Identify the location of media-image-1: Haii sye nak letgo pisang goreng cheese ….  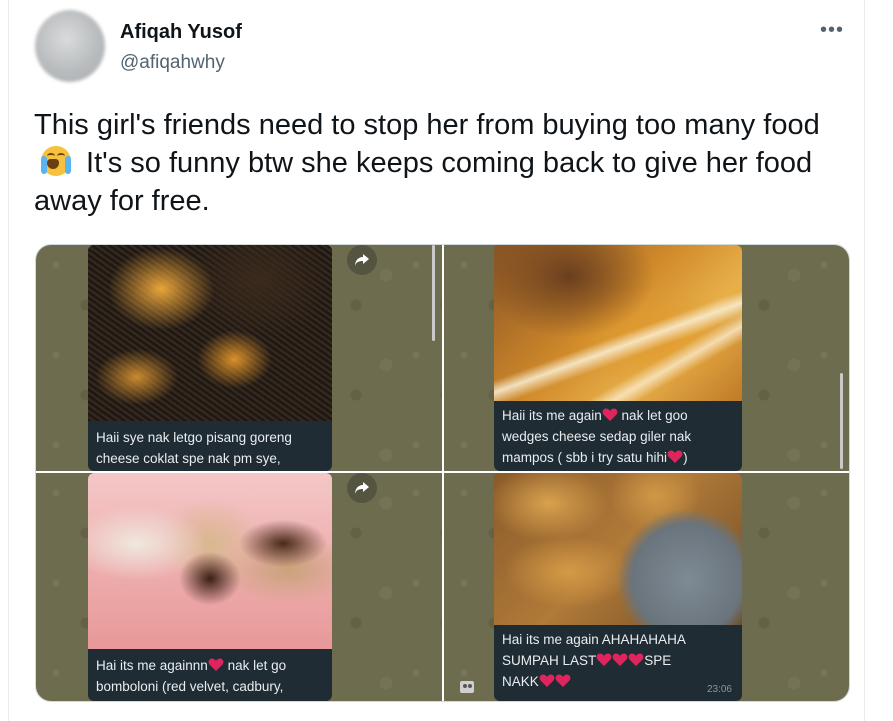
(239, 358).